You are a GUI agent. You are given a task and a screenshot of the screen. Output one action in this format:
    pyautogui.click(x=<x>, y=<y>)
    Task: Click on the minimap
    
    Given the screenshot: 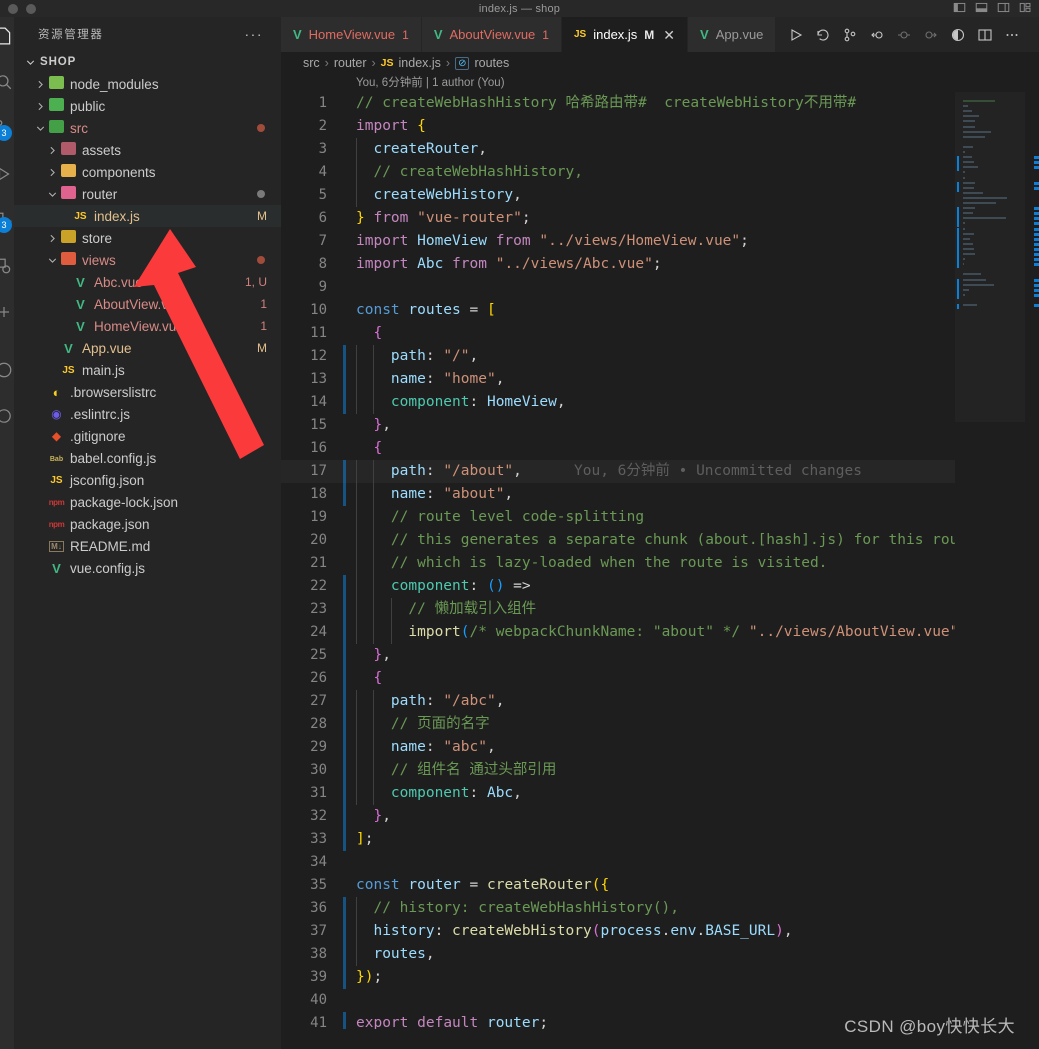 What is the action you would take?
    pyautogui.click(x=990, y=560)
    